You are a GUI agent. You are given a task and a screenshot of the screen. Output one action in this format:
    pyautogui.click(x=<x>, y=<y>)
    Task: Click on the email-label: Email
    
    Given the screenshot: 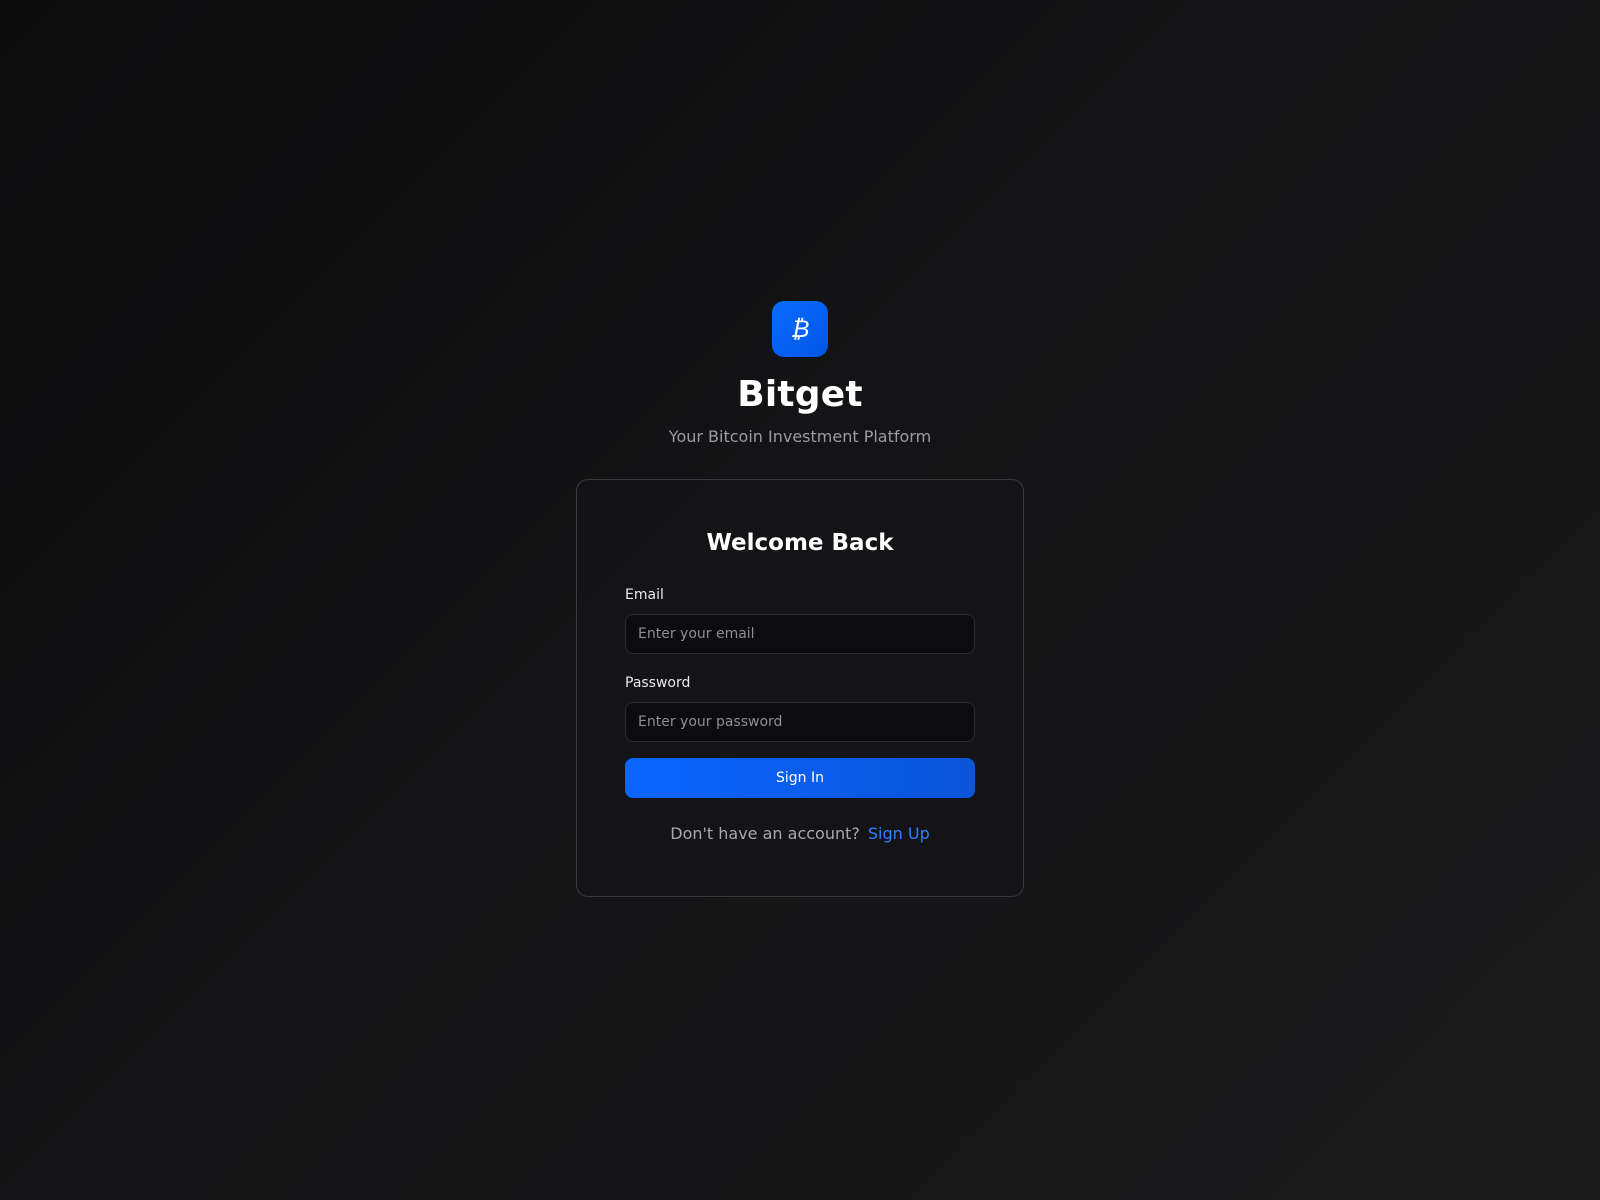 What is the action you would take?
    pyautogui.click(x=644, y=595)
    